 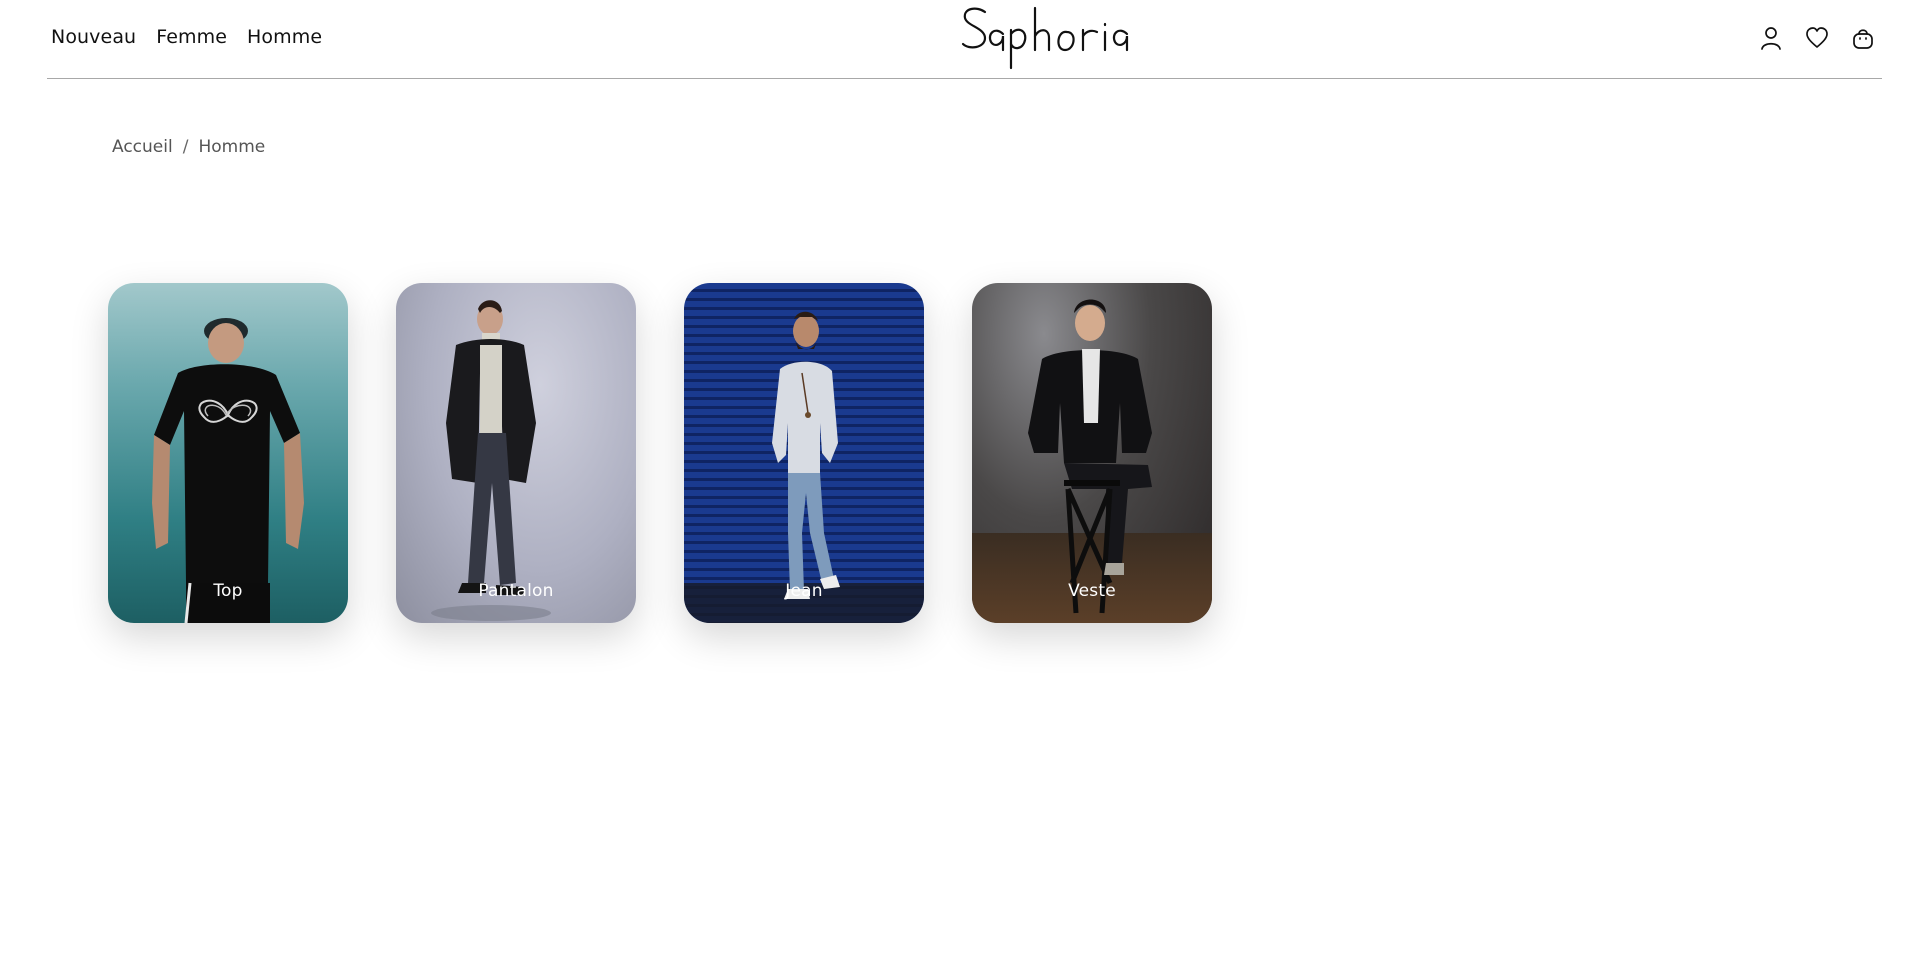 What do you see at coordinates (93, 37) in the screenshot?
I see `nav-item-nouveau: Nouveau` at bounding box center [93, 37].